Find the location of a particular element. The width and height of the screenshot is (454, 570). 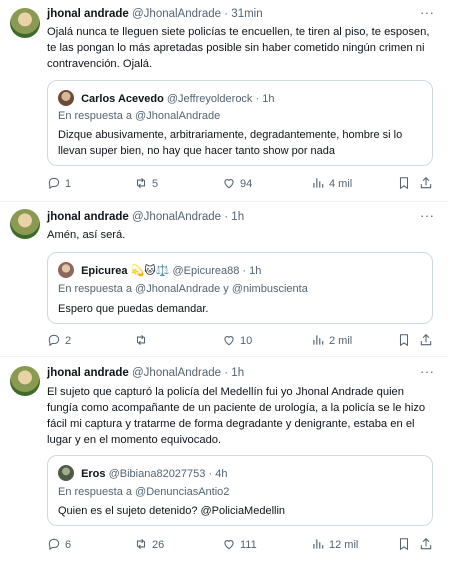

repost-button is located at coordinates (143, 340).